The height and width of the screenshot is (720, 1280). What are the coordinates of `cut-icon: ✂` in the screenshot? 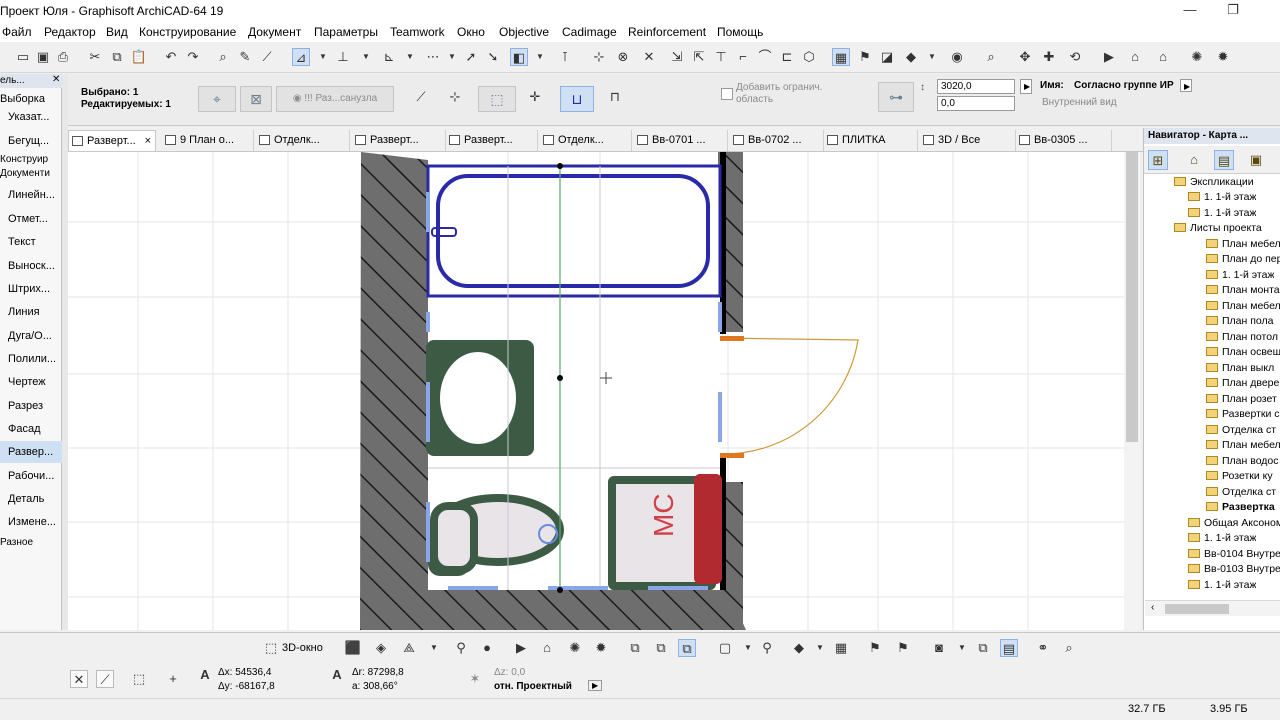 It's located at (95, 57).